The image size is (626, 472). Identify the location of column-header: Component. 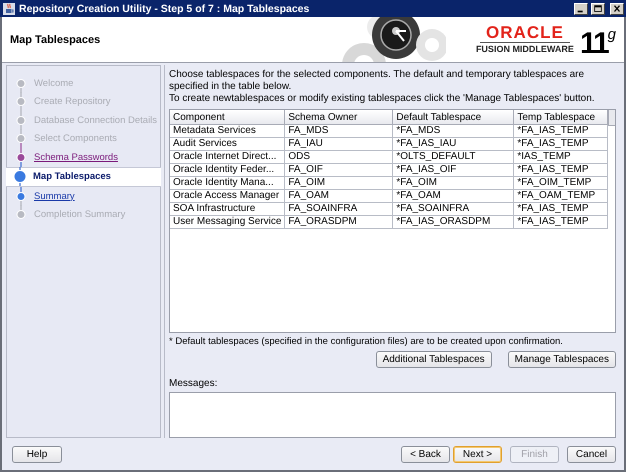
(227, 117).